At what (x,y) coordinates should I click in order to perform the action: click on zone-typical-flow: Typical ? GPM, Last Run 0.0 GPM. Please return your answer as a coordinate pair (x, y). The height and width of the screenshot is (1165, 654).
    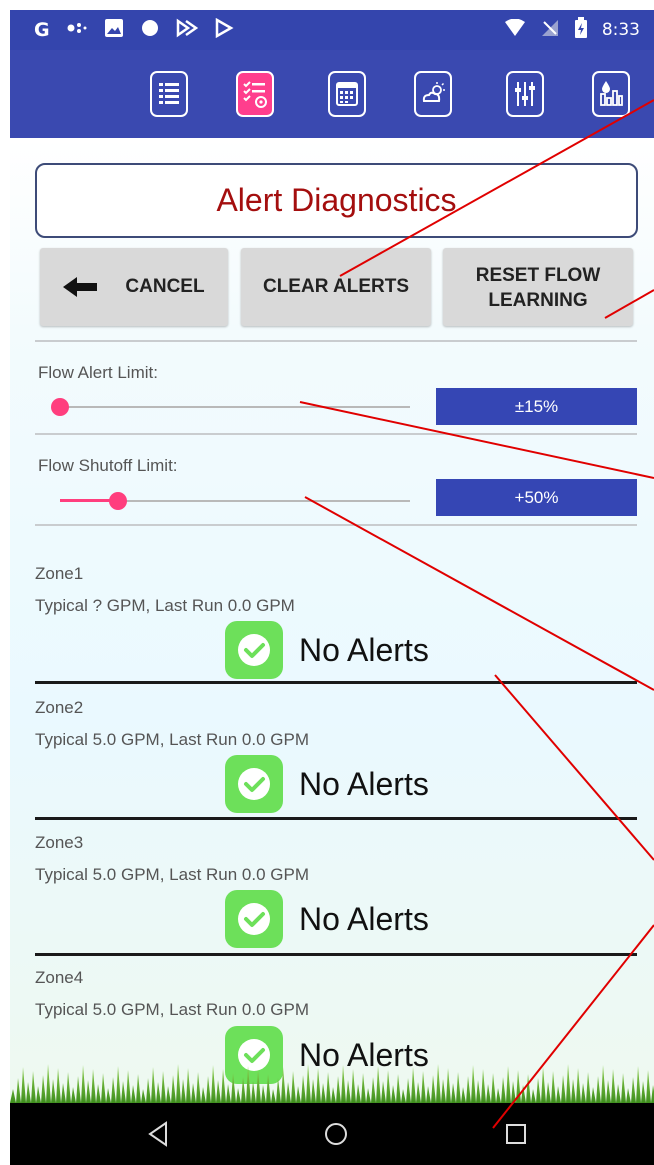
    Looking at the image, I should click on (165, 605).